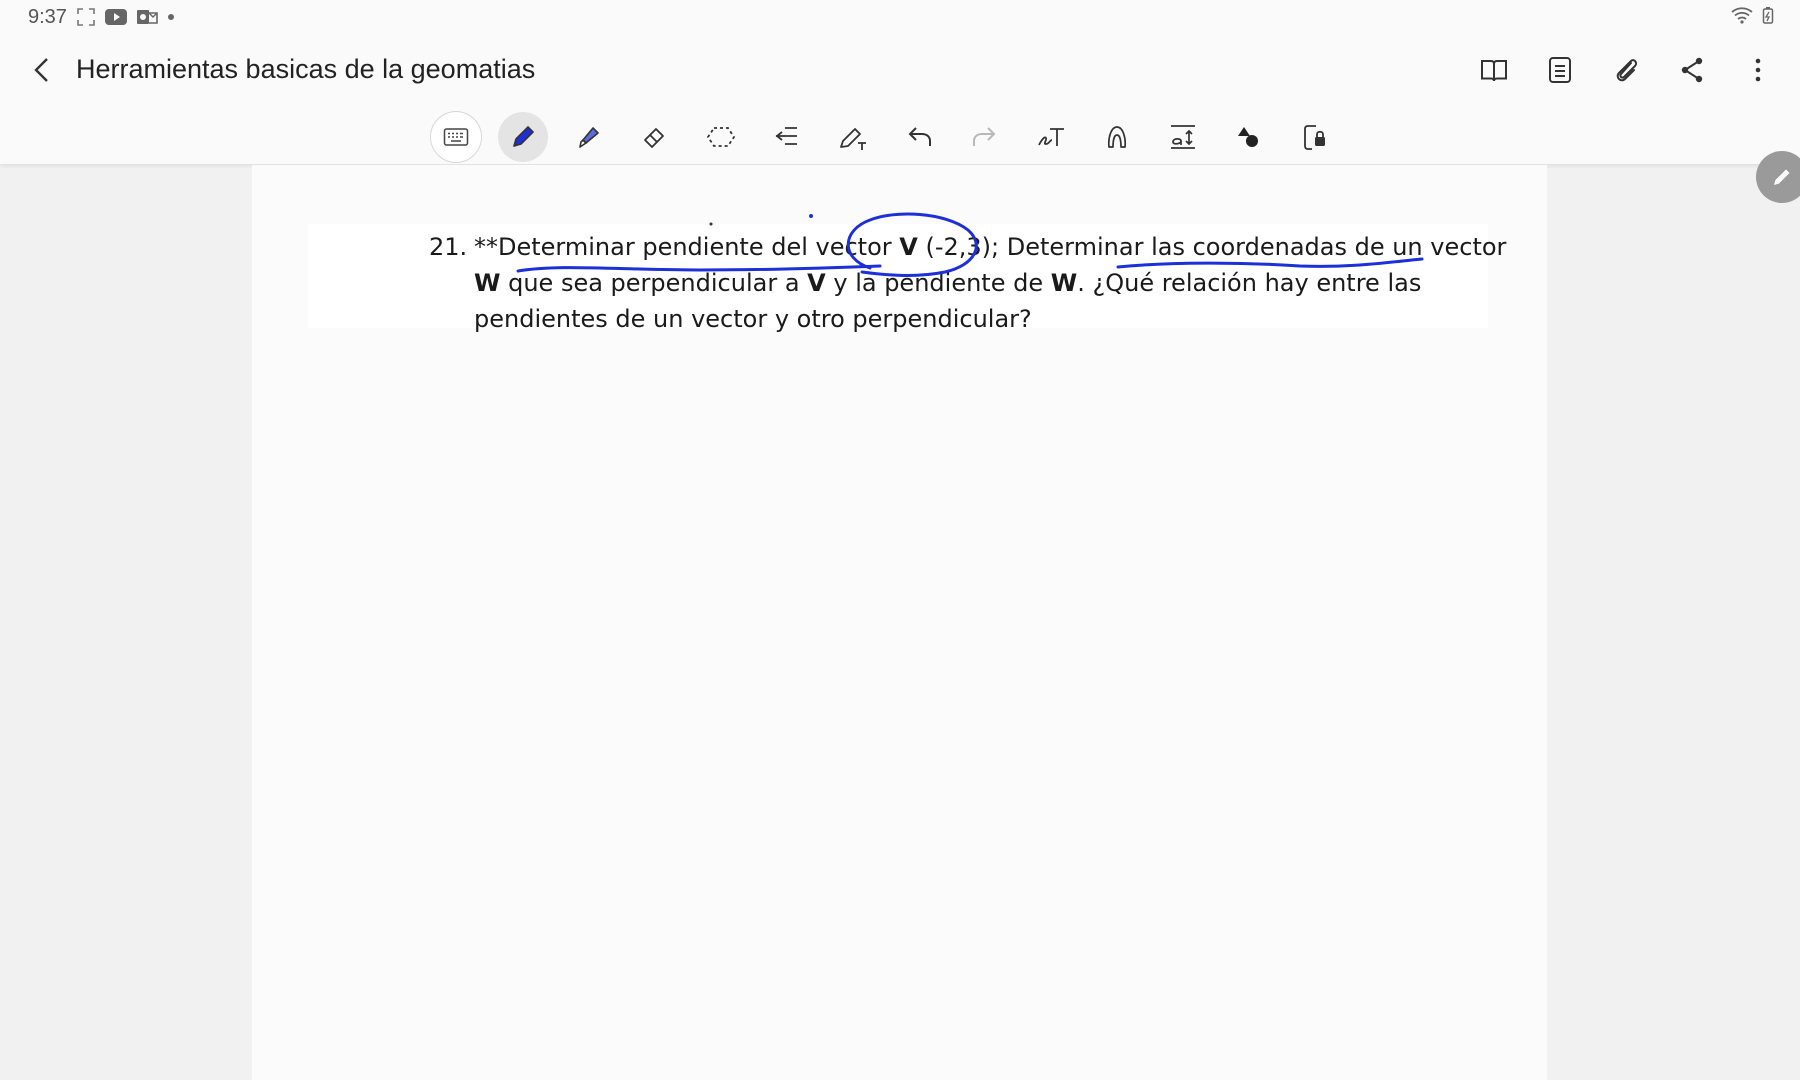 The height and width of the screenshot is (1080, 1800). I want to click on vector-w-label: W, so click(487, 283).